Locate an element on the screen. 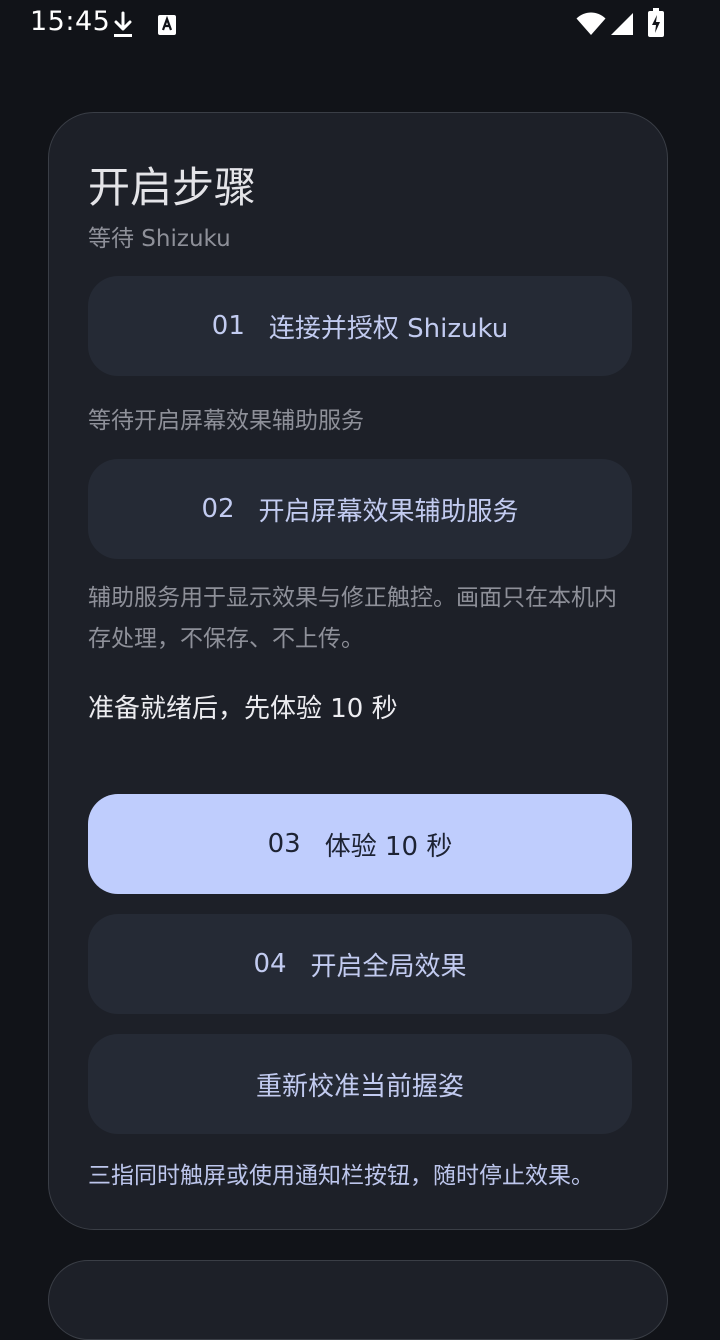  enable-global-effect-button: 04 开启全局效果 is located at coordinates (360, 964).